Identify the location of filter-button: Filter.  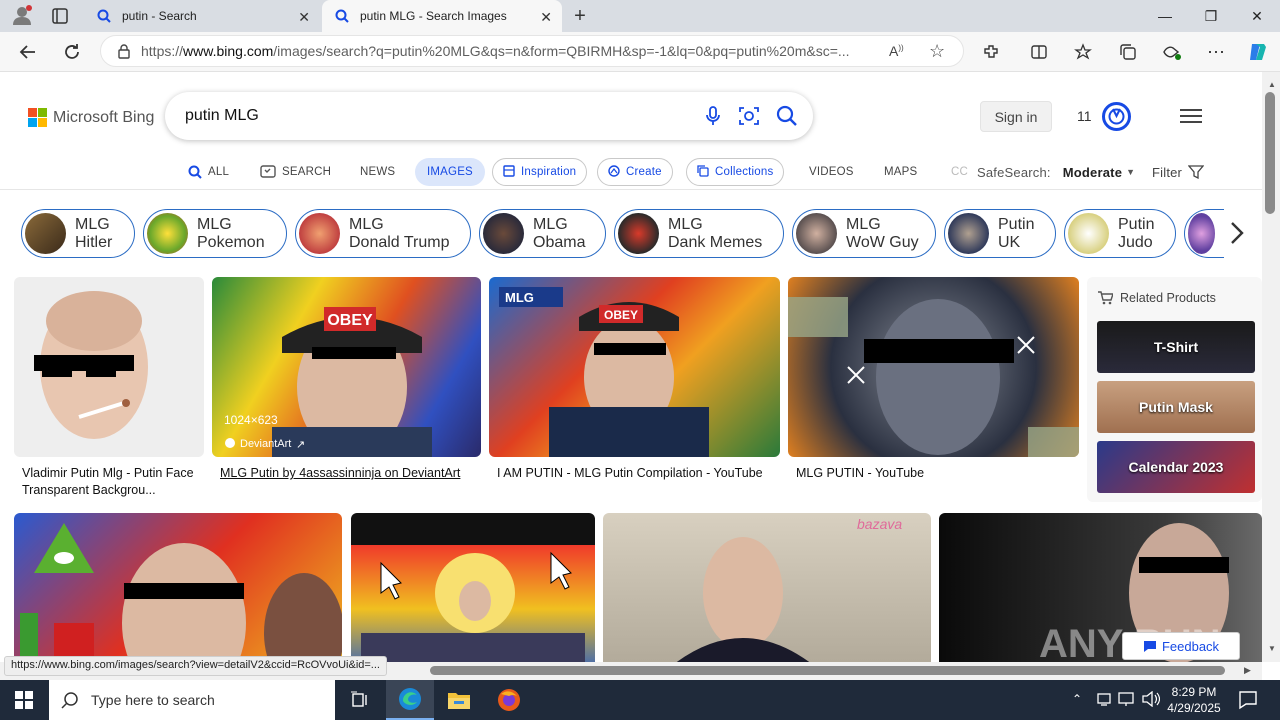
(1178, 172).